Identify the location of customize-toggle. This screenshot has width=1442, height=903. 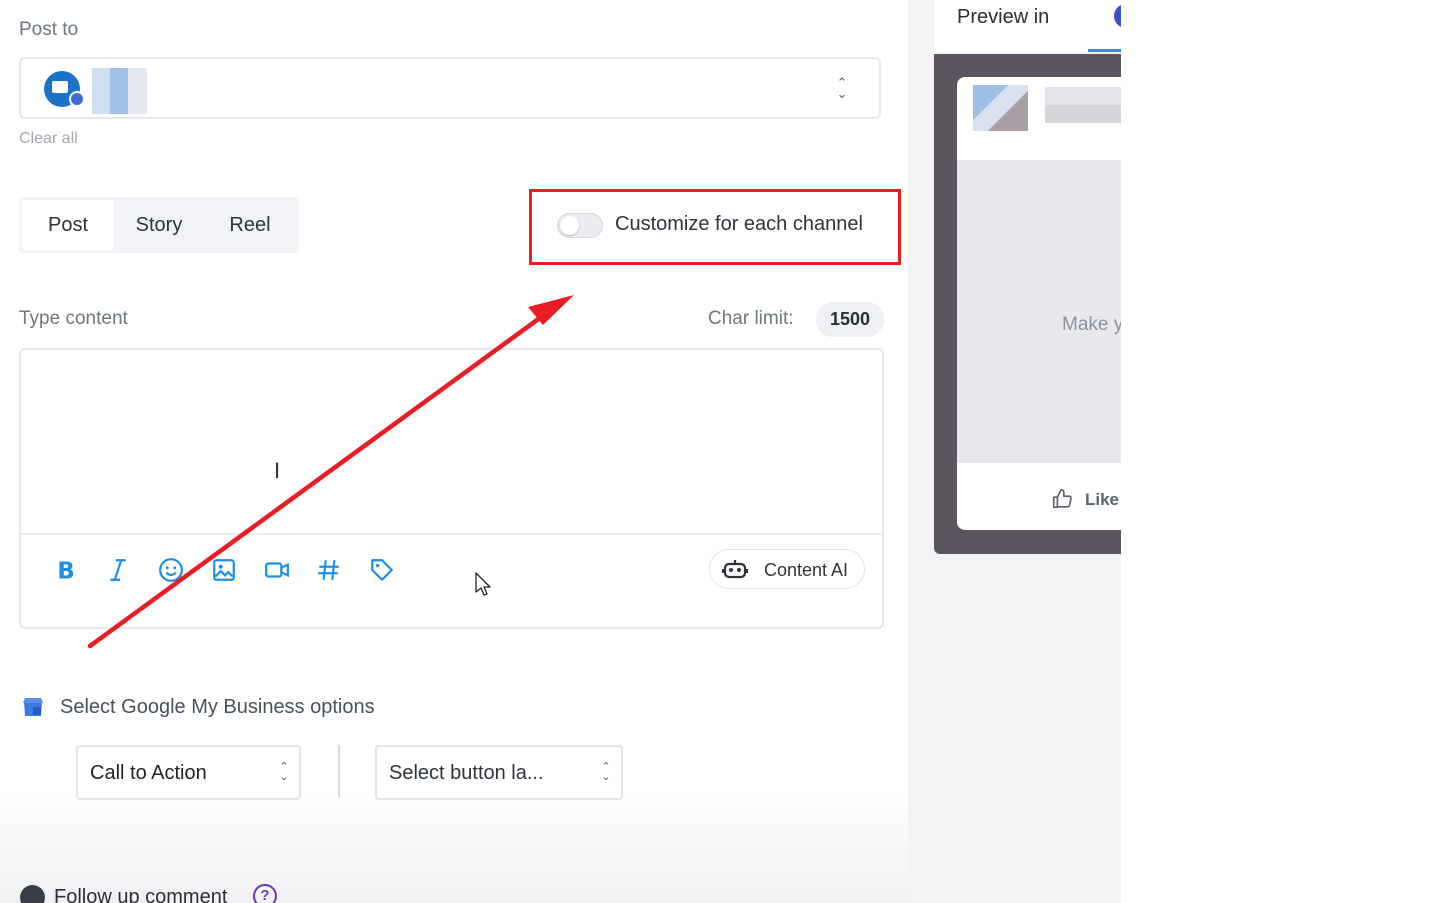
(580, 225).